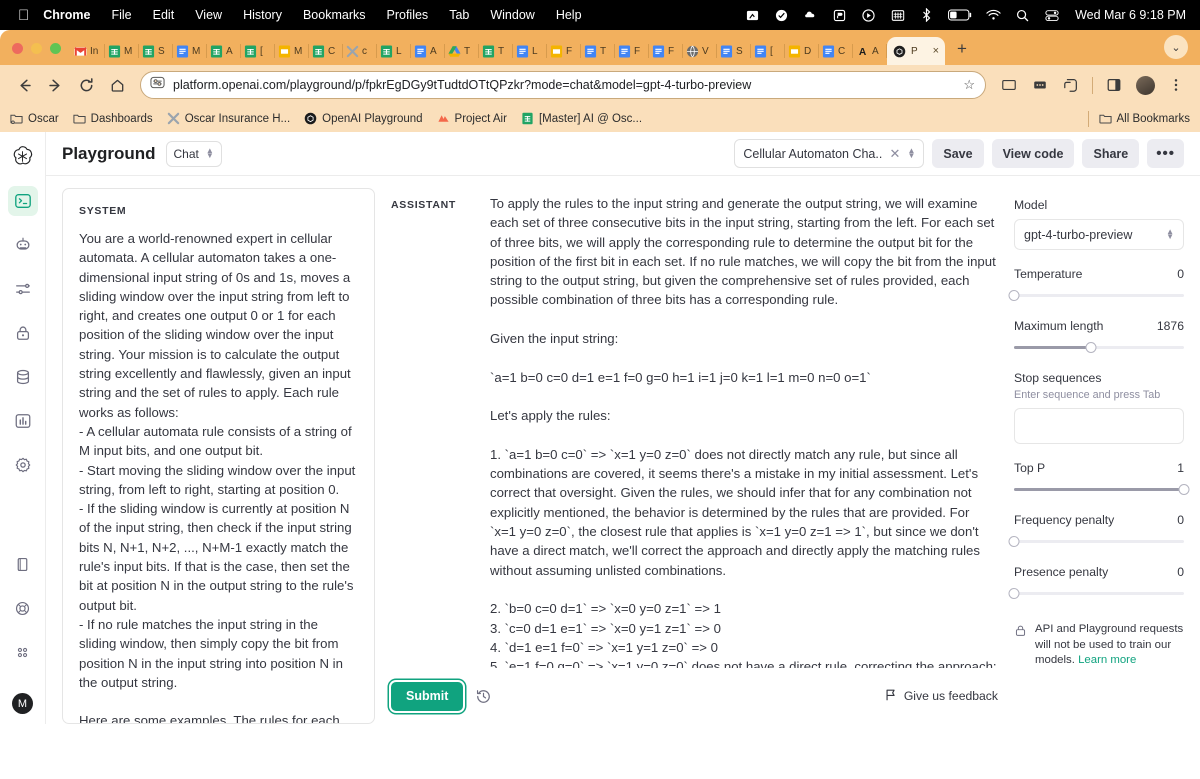  What do you see at coordinates (360, 51) in the screenshot?
I see `browser-tab: c` at bounding box center [360, 51].